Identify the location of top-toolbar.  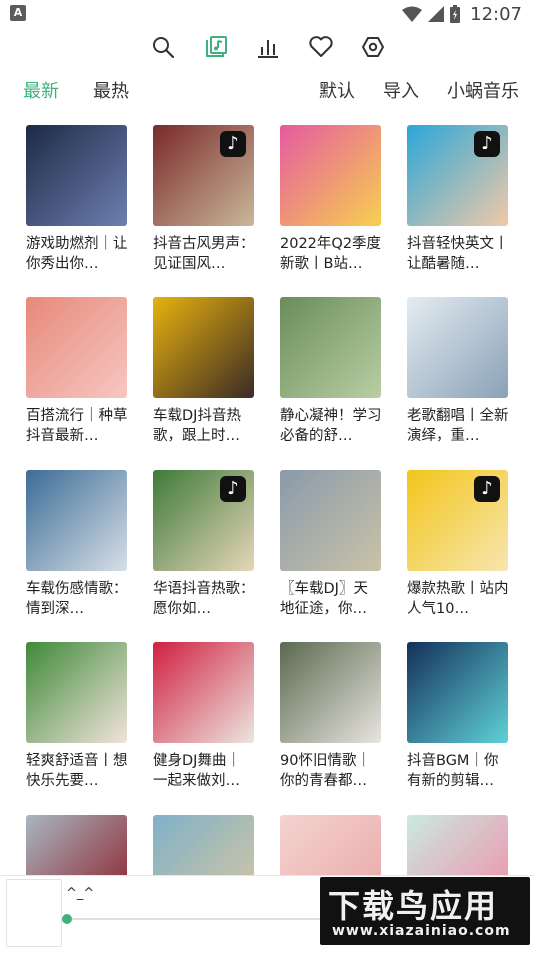
(268, 47).